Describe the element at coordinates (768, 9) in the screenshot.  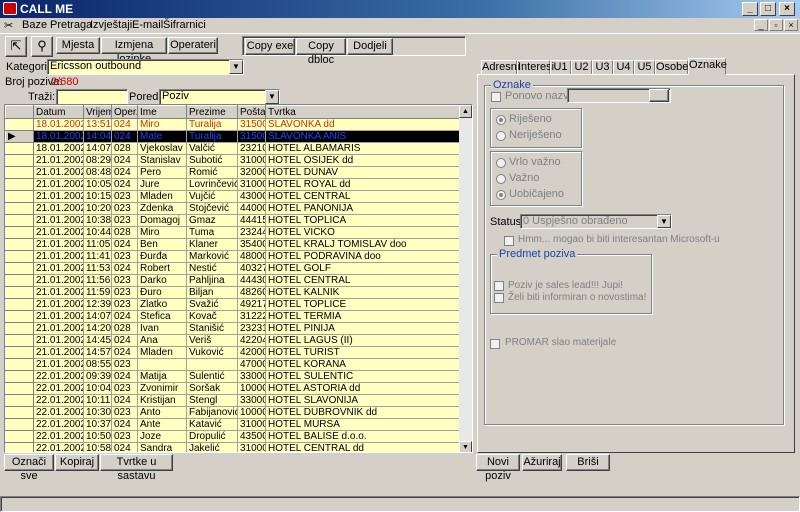
I see `maximize-button: □` at that location.